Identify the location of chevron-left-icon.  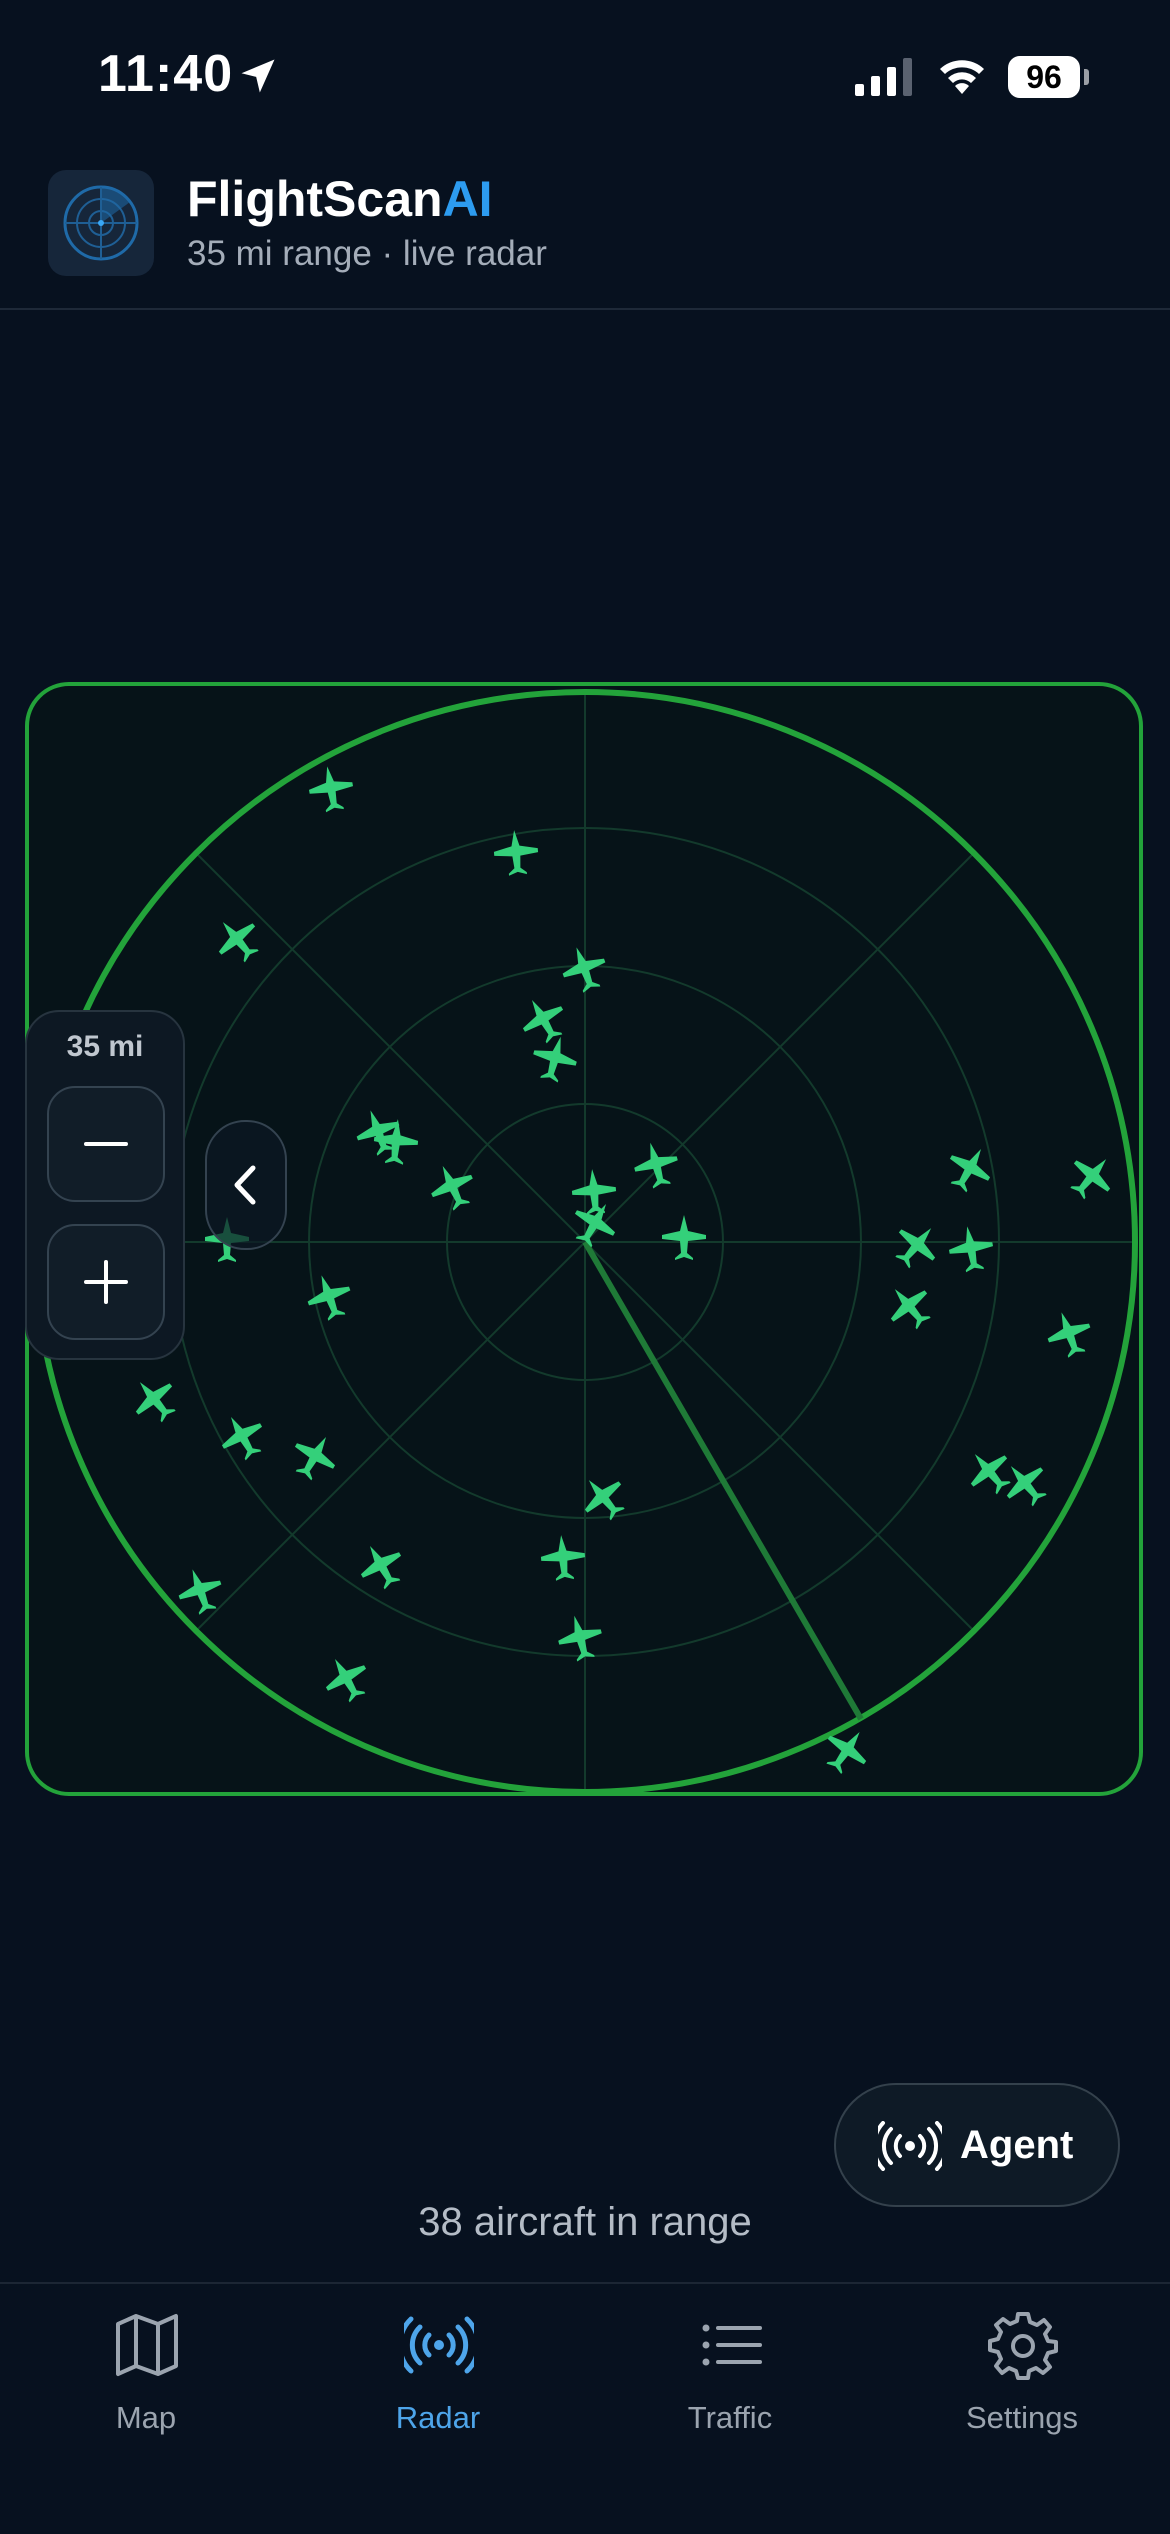
(245, 1185).